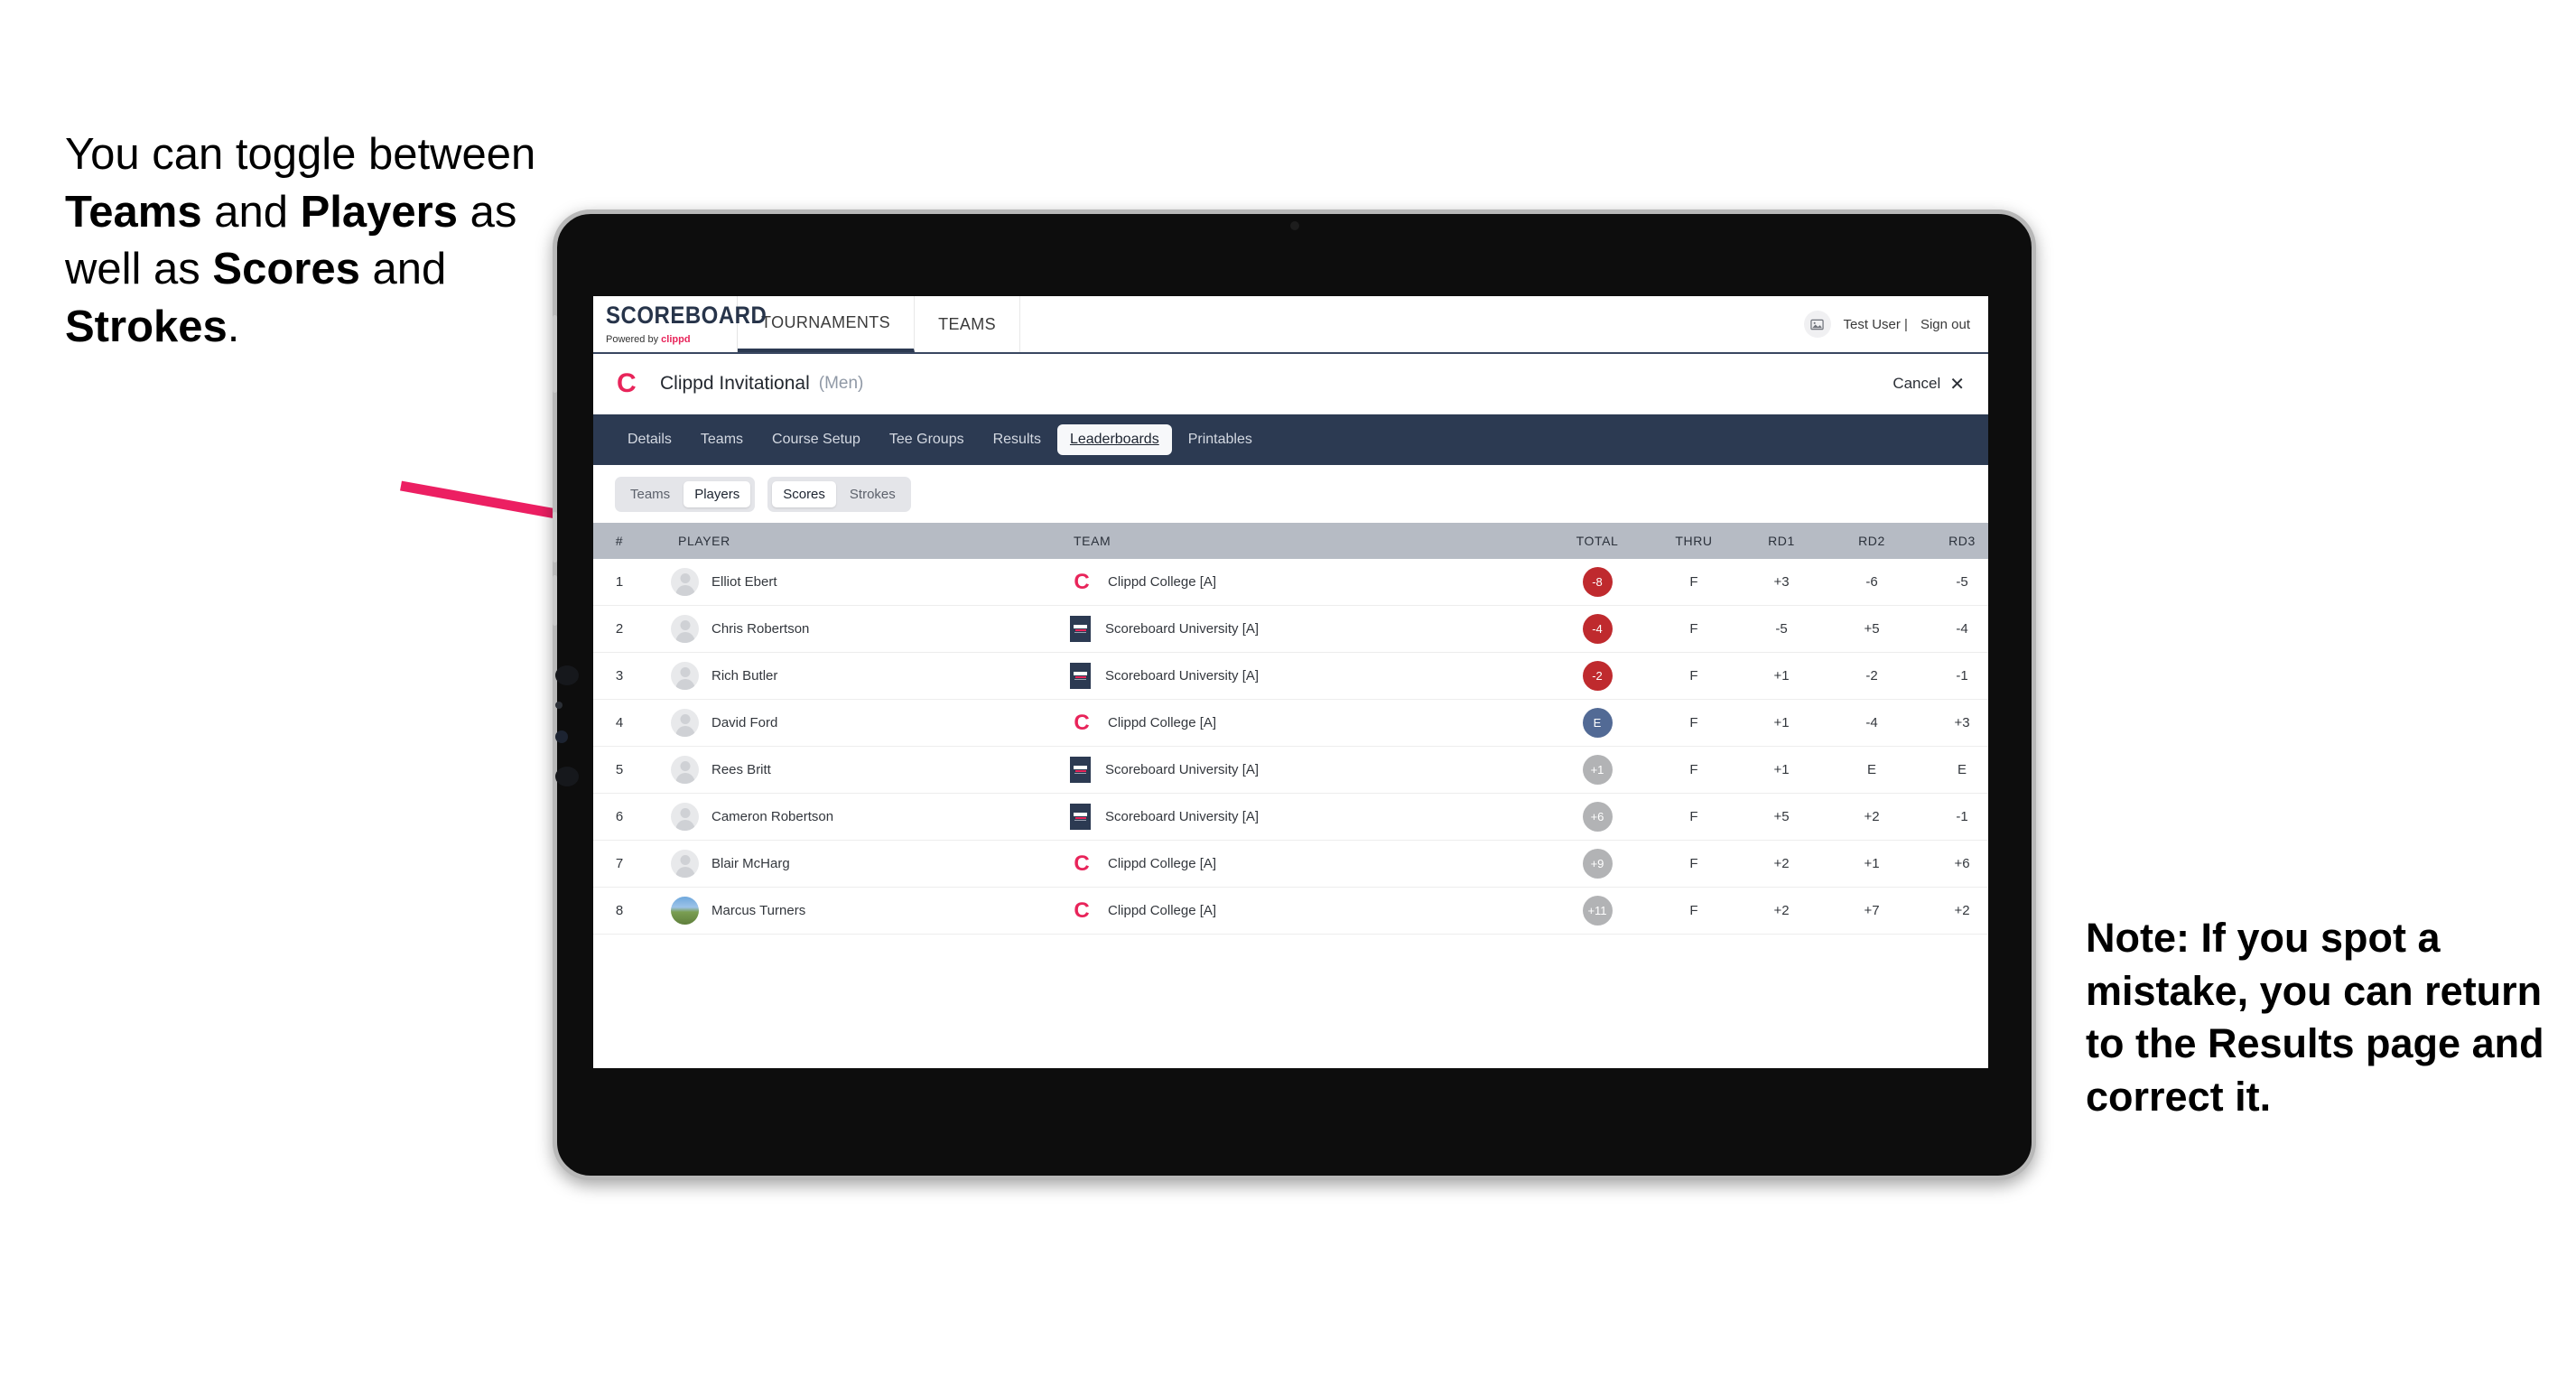  I want to click on cell-rd2: +2, so click(1872, 817).